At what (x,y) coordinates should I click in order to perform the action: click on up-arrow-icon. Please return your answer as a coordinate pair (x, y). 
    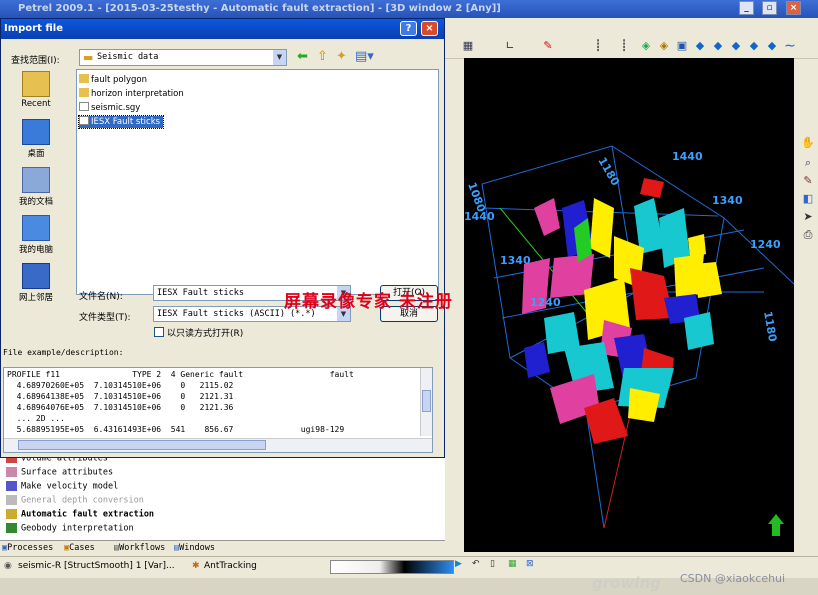
    Looking at the image, I should click on (776, 525).